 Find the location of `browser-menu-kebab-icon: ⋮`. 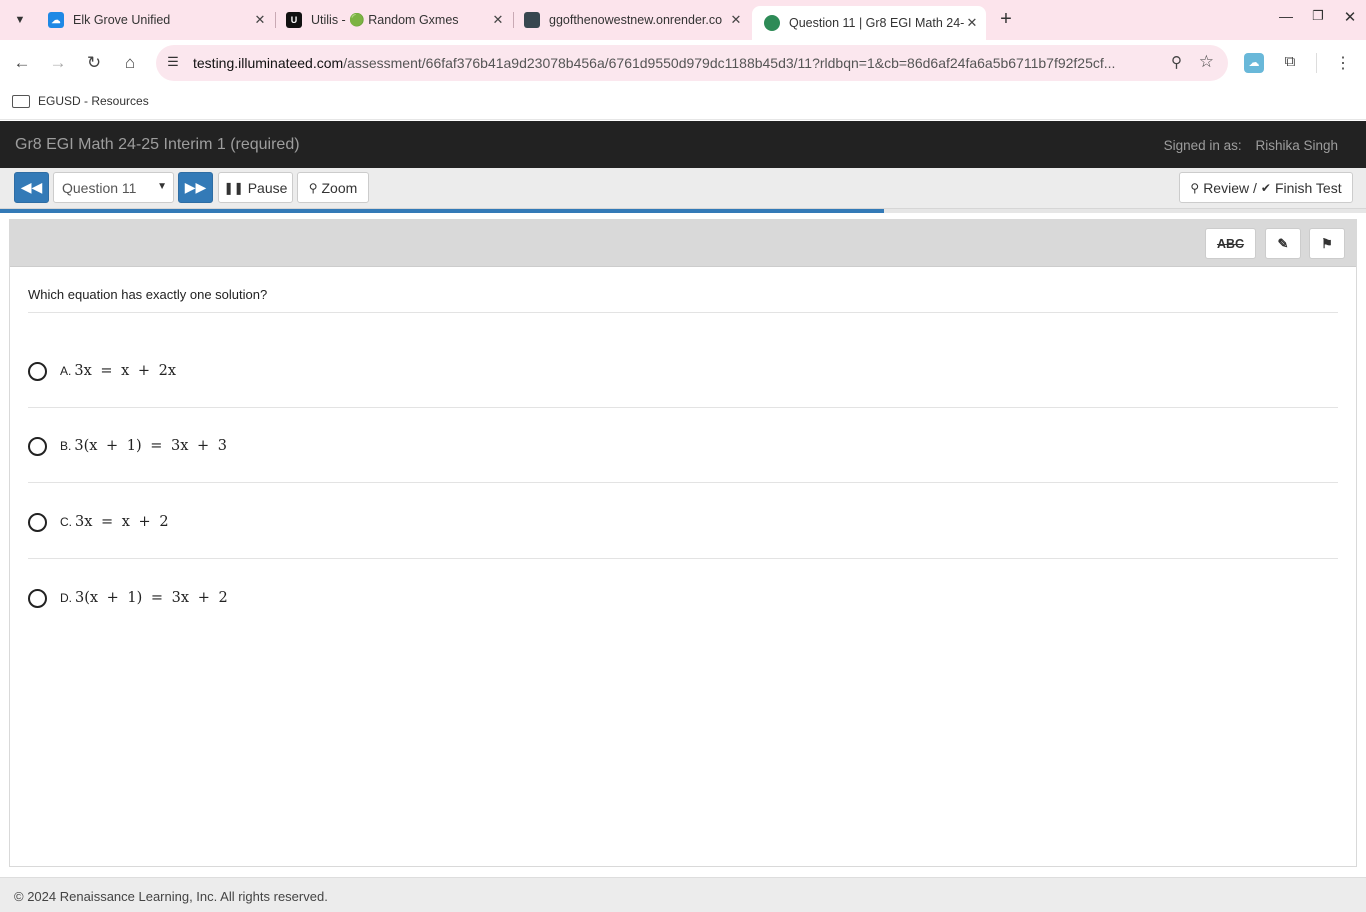

browser-menu-kebab-icon: ⋮ is located at coordinates (1343, 63).